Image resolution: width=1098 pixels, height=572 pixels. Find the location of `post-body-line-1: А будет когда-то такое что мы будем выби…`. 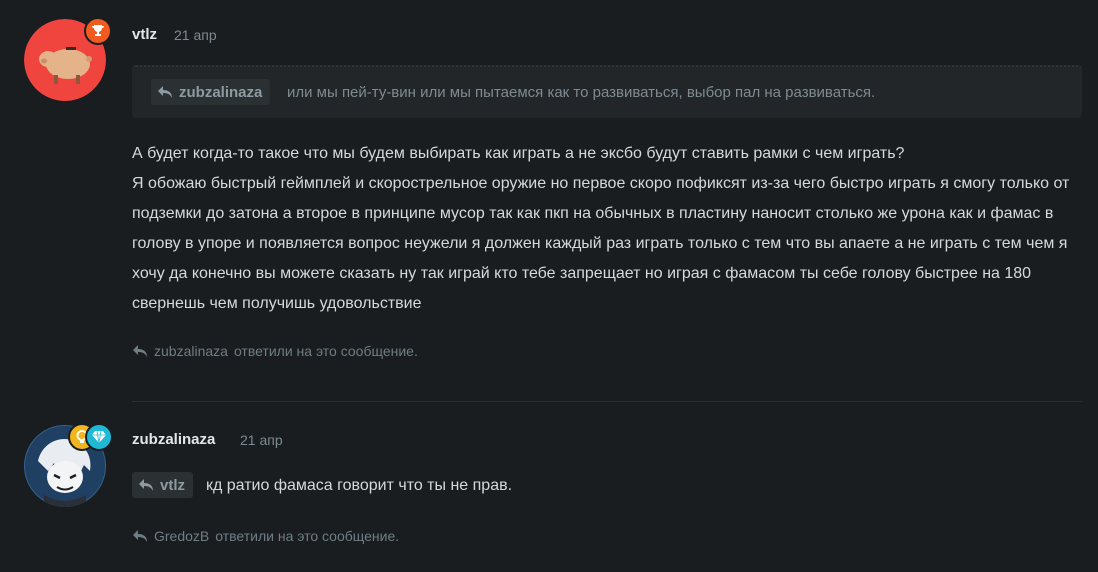

post-body-line-1: А будет когда-то такое что мы будем выби… is located at coordinates (518, 153).